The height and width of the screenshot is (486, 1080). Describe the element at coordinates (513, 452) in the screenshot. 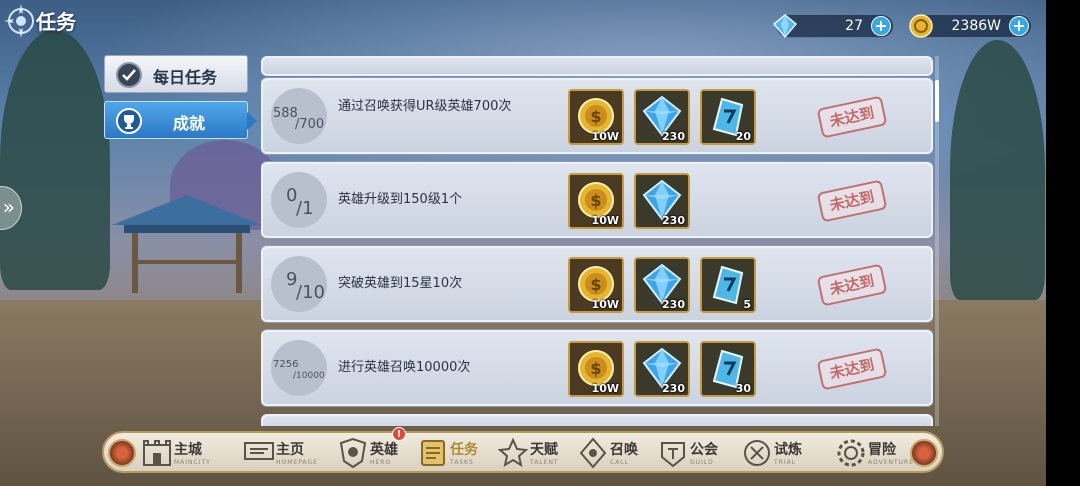

I see `talent-icon` at that location.